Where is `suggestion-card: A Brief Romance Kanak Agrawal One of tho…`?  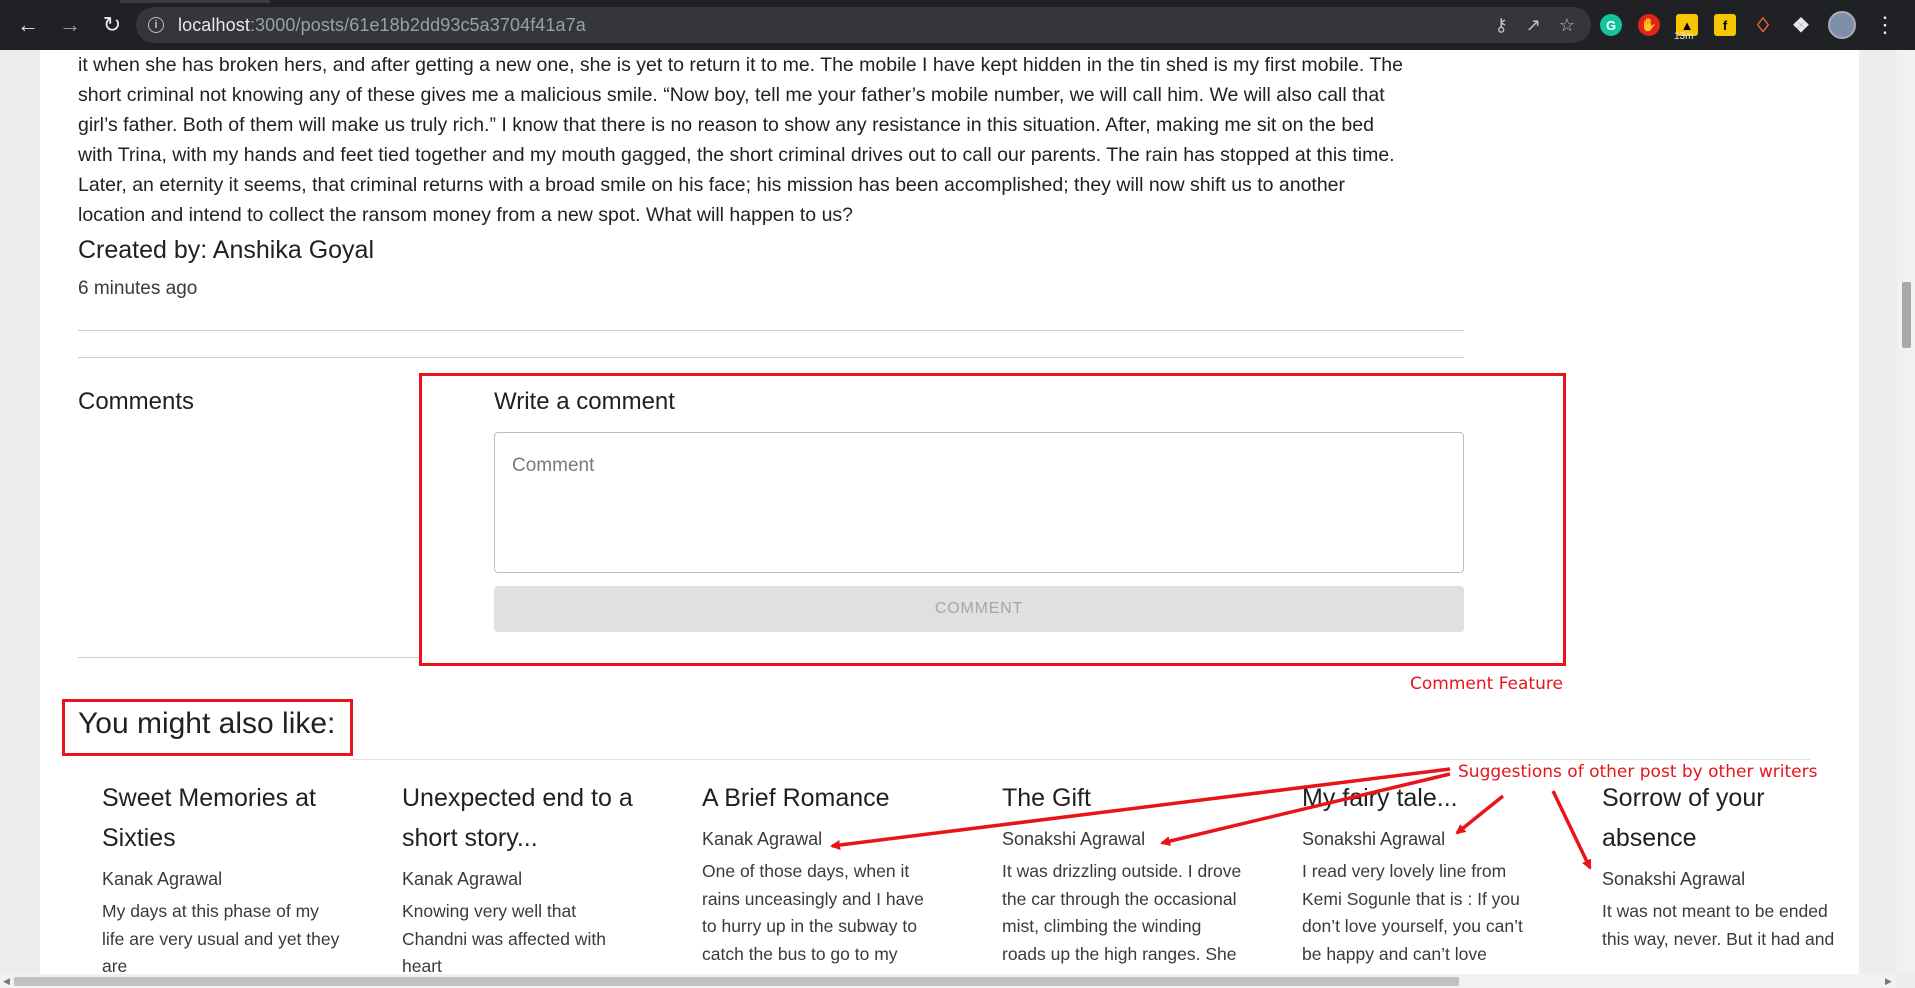 suggestion-card: A Brief Romance Kanak Agrawal One of tho… is located at coordinates (822, 876).